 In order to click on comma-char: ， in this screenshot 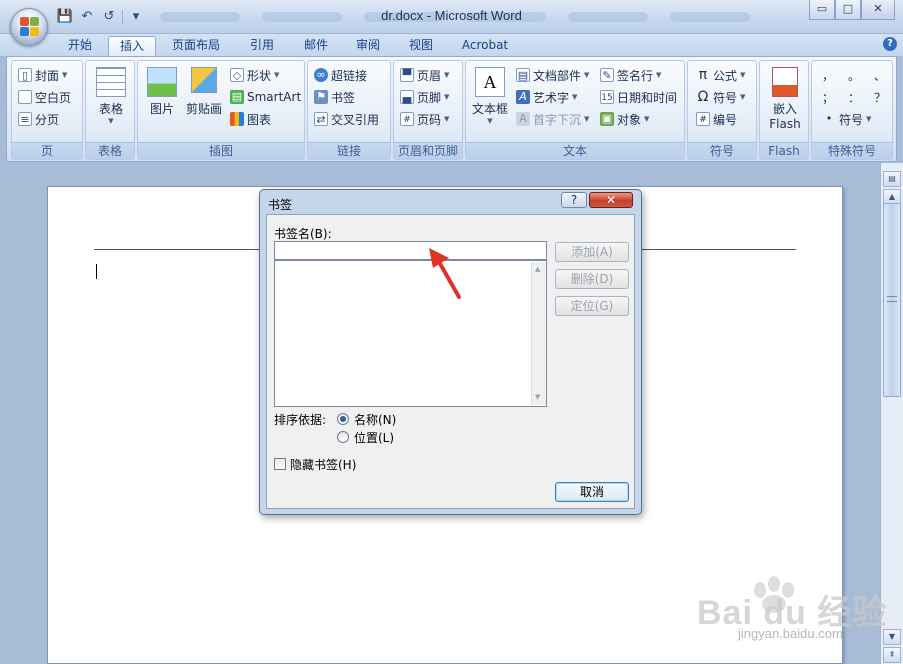, I will do `click(828, 75)`.